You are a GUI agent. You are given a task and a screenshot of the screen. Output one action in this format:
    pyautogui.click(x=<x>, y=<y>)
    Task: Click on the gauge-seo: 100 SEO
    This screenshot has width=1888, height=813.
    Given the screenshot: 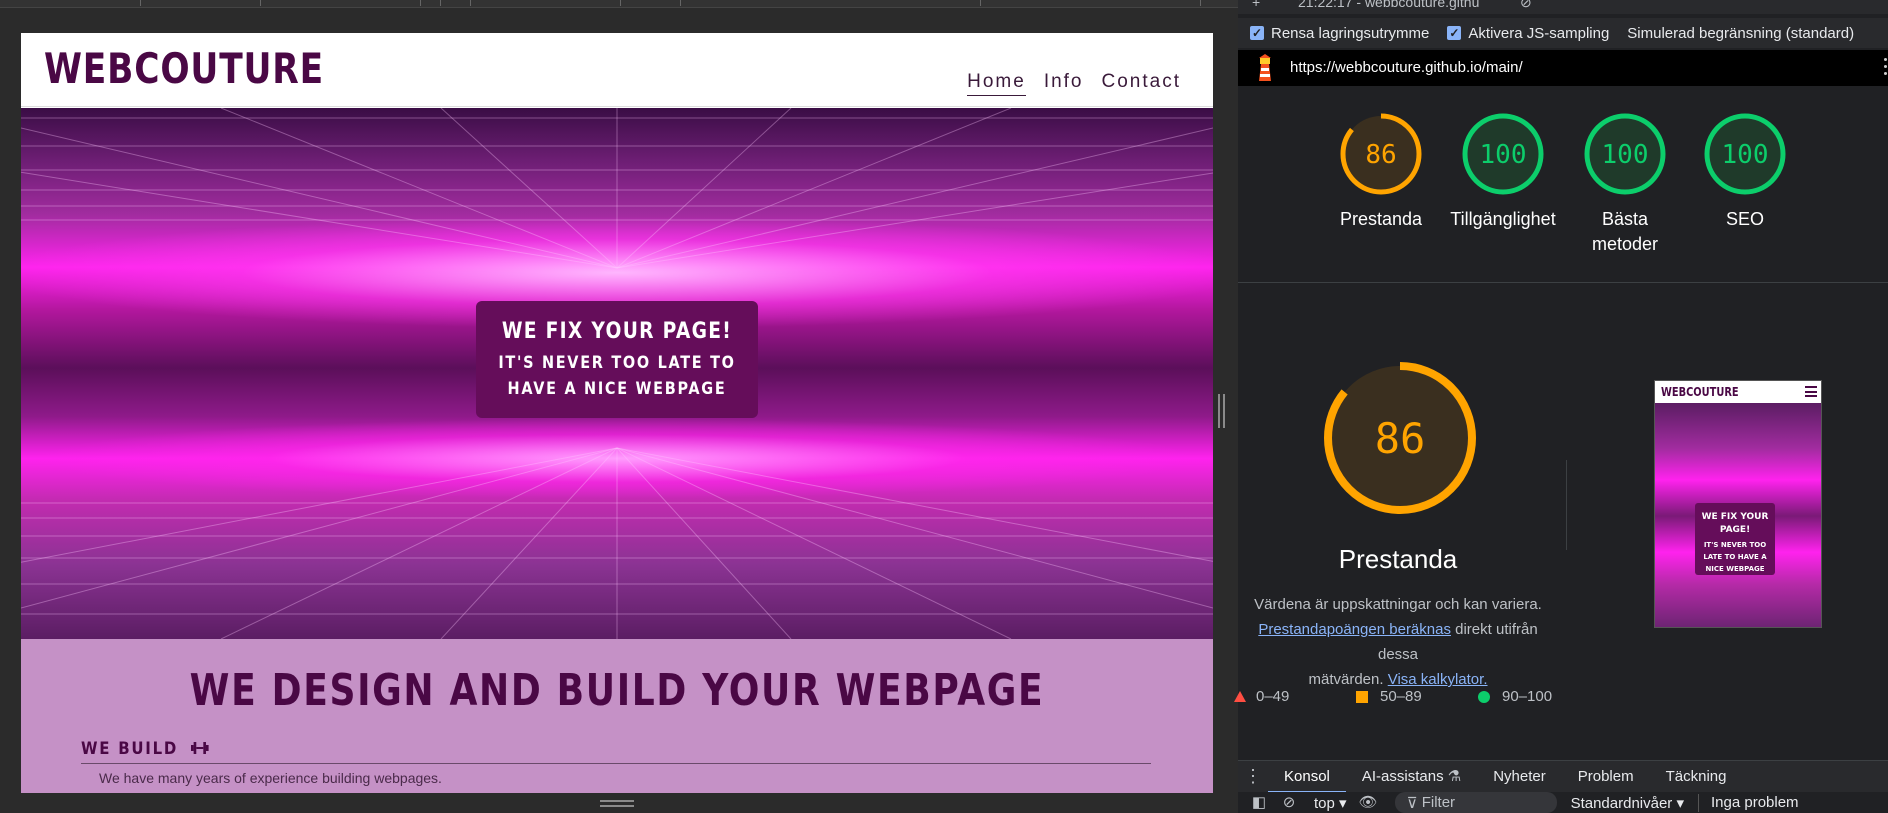 What is the action you would take?
    pyautogui.click(x=1745, y=172)
    